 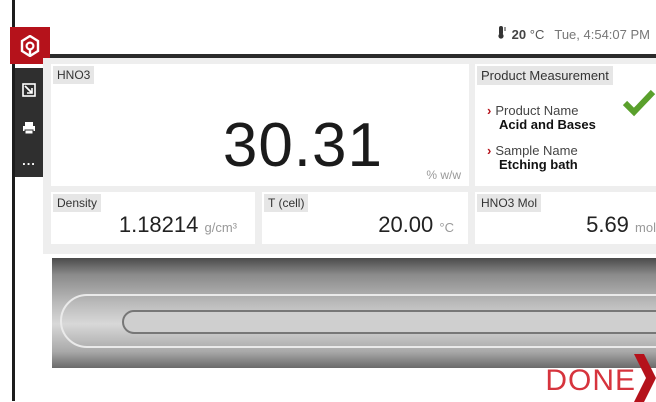 I want to click on done-arrow-icon, so click(x=645, y=378).